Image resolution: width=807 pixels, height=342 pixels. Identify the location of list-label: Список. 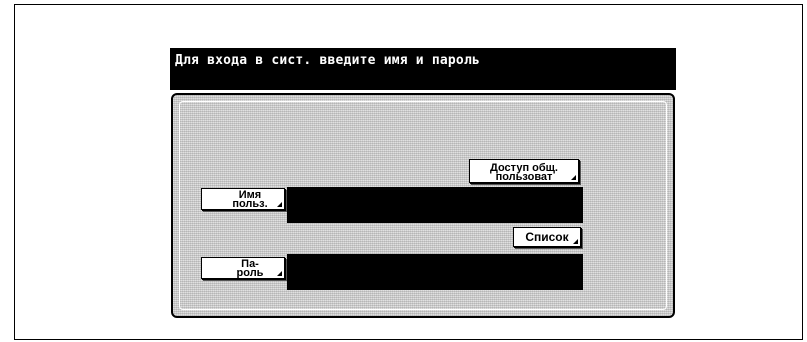
(547, 237).